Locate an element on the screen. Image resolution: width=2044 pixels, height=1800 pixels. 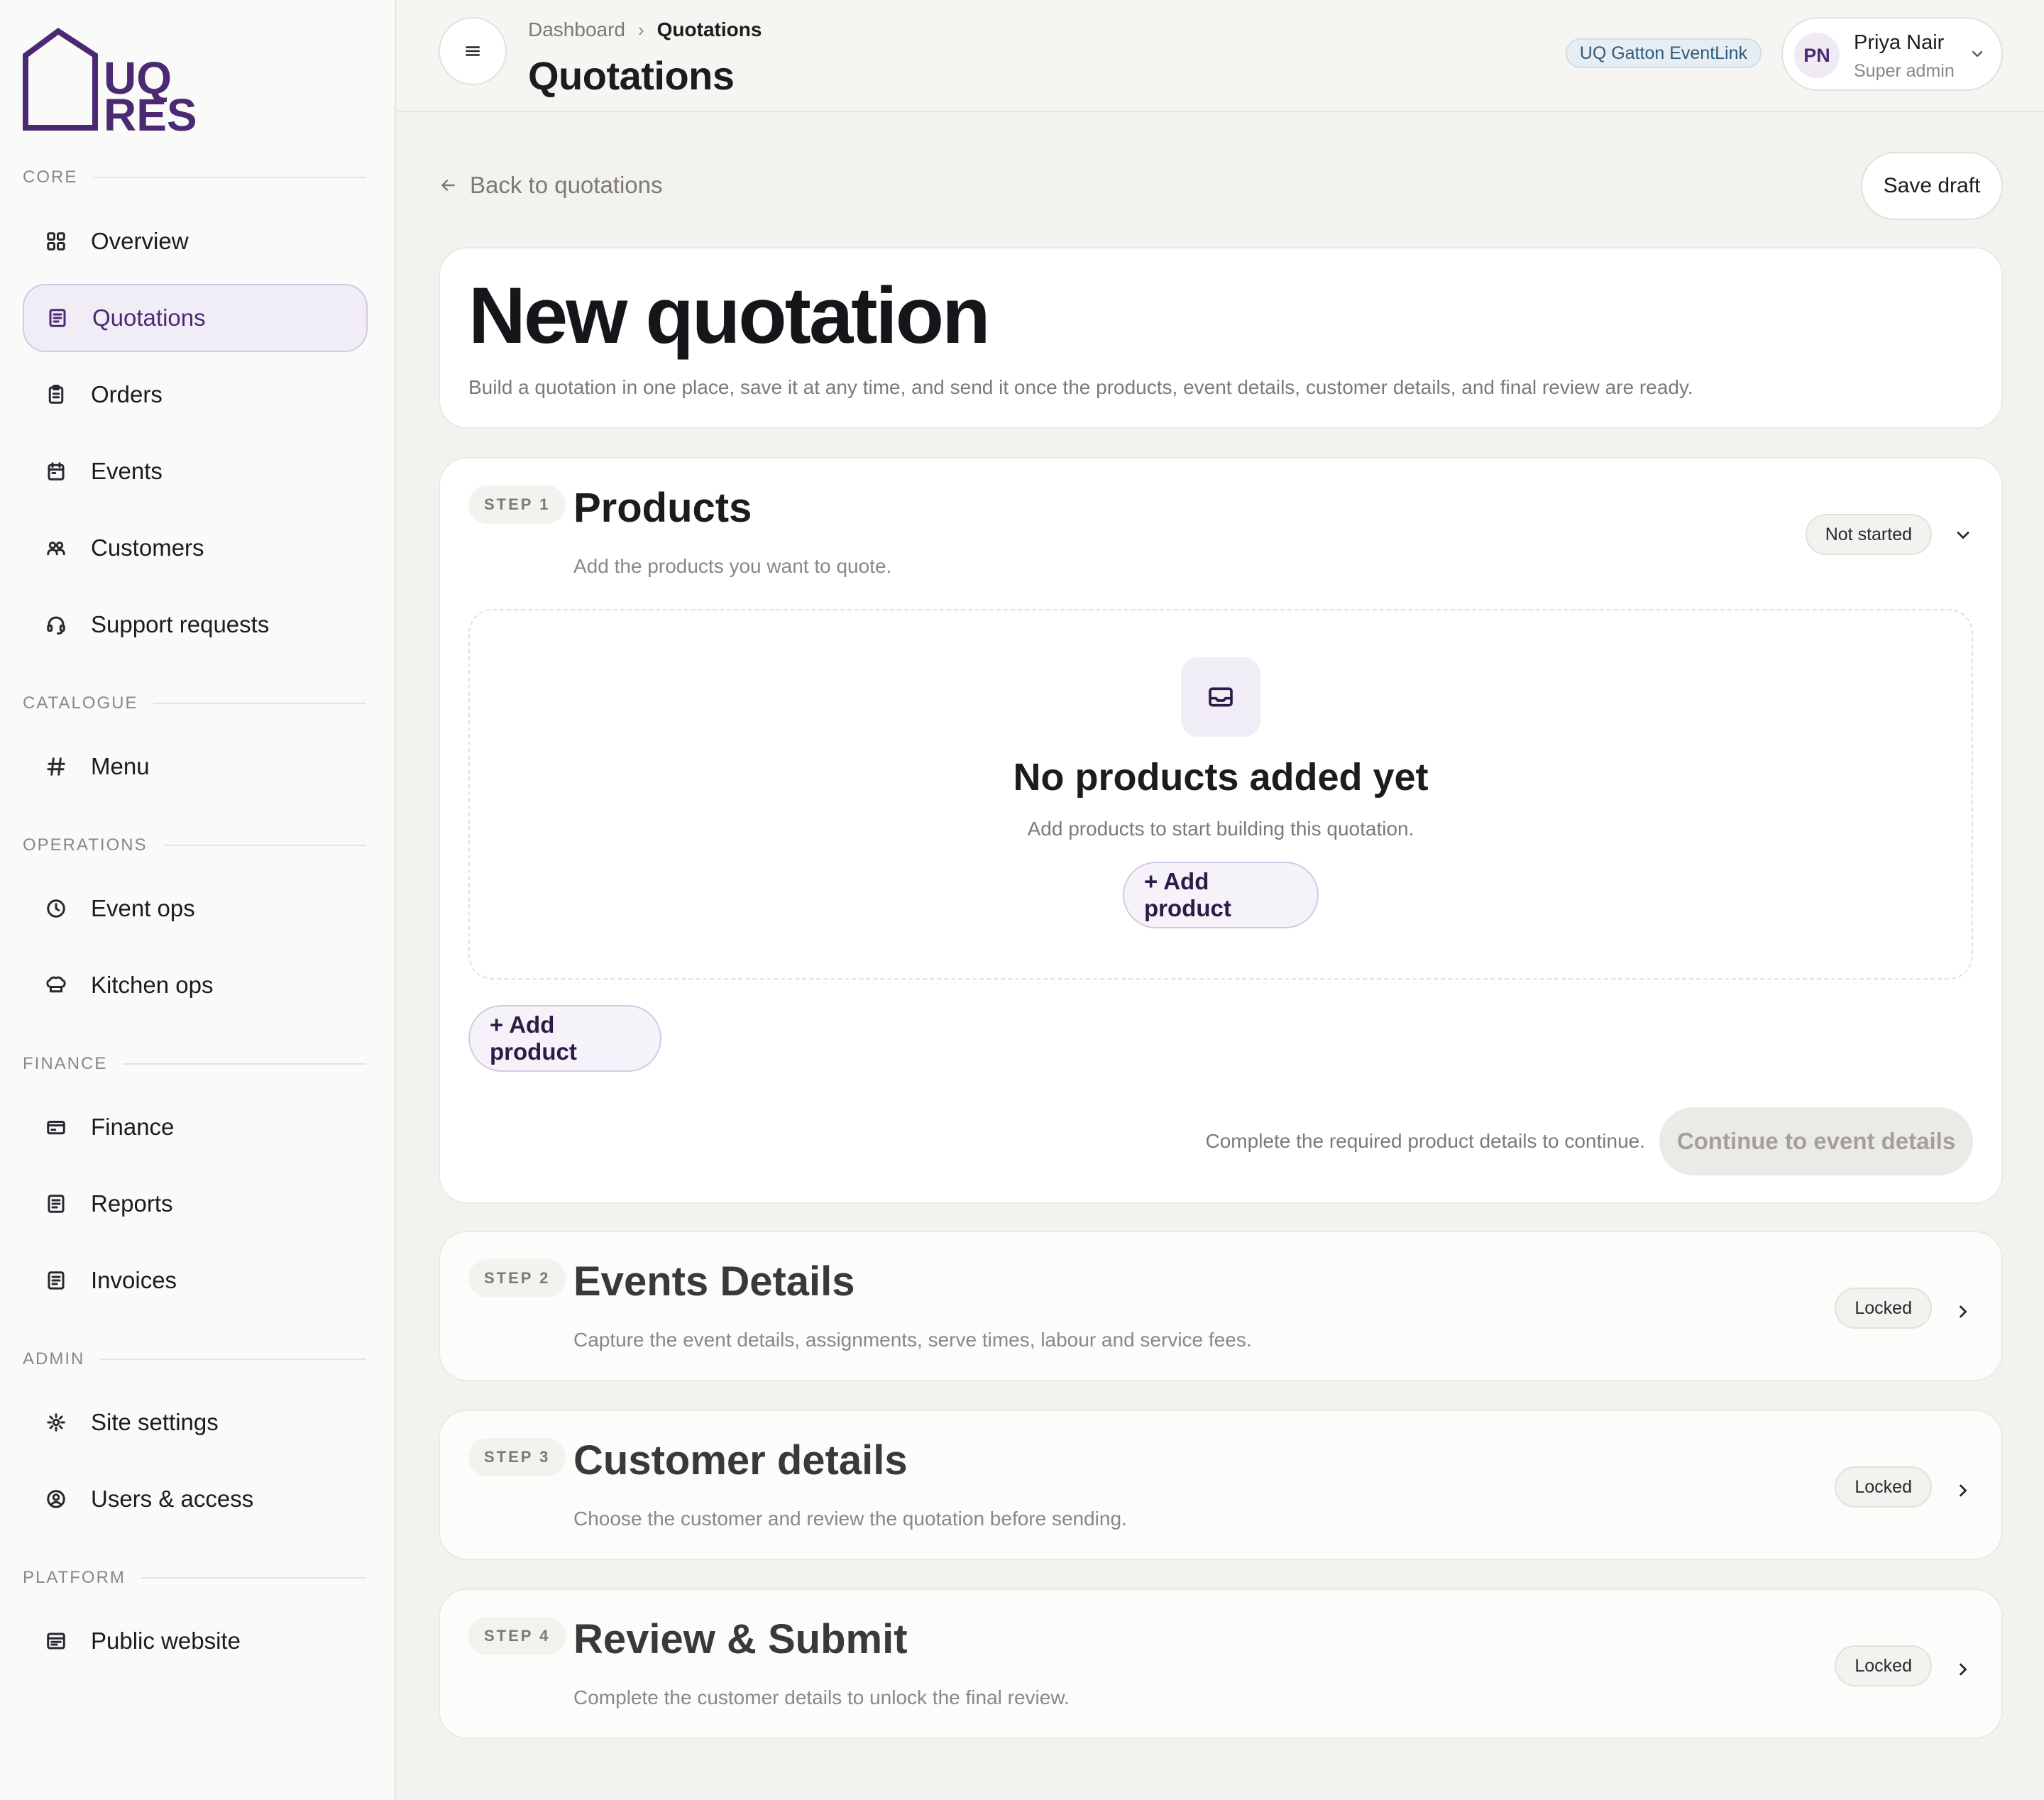
sidebar-item-customers: Customers is located at coordinates (195, 548).